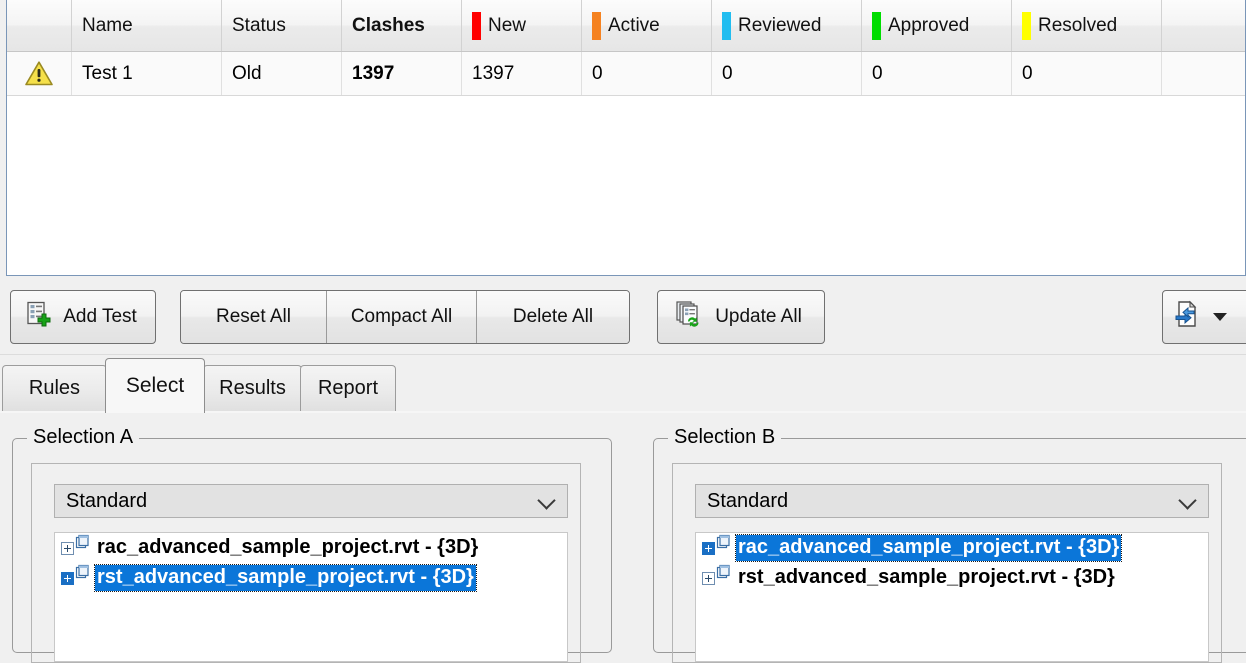 The width and height of the screenshot is (1246, 663). I want to click on cell-new: 1397, so click(522, 73).